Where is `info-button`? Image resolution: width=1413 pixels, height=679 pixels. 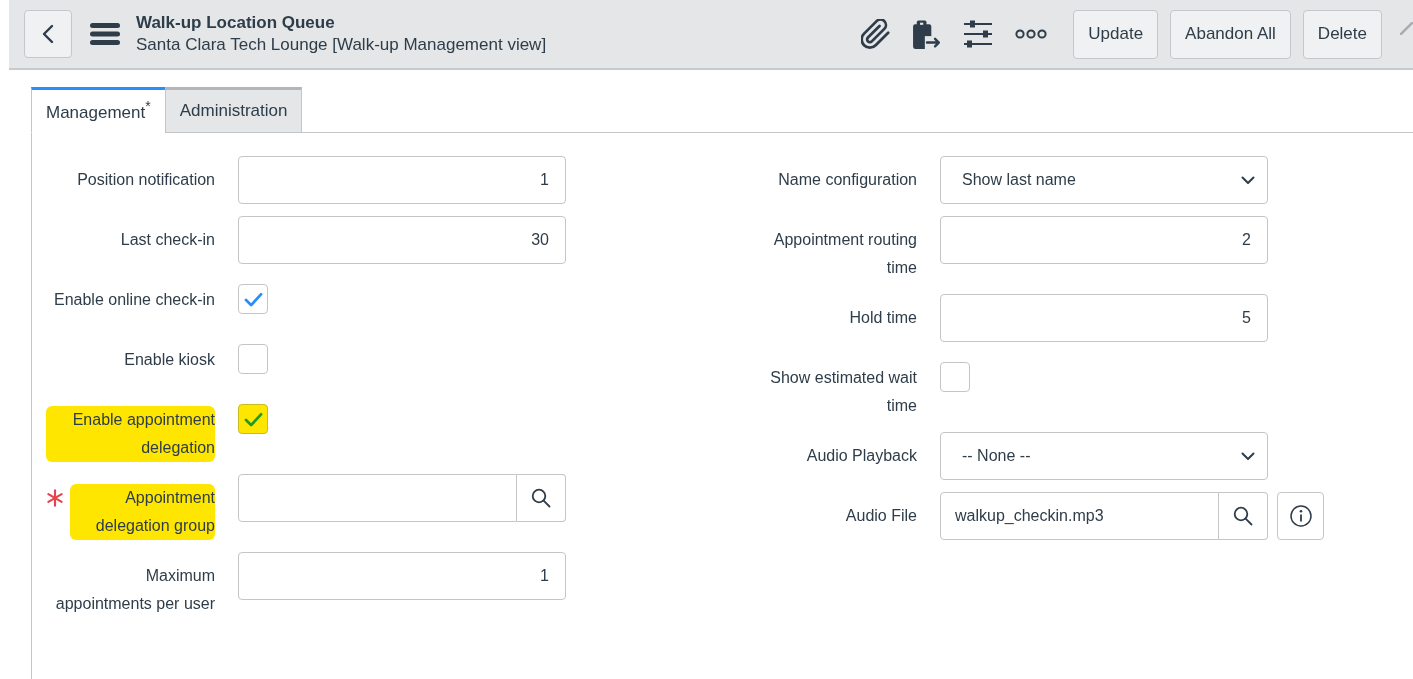 info-button is located at coordinates (1300, 516).